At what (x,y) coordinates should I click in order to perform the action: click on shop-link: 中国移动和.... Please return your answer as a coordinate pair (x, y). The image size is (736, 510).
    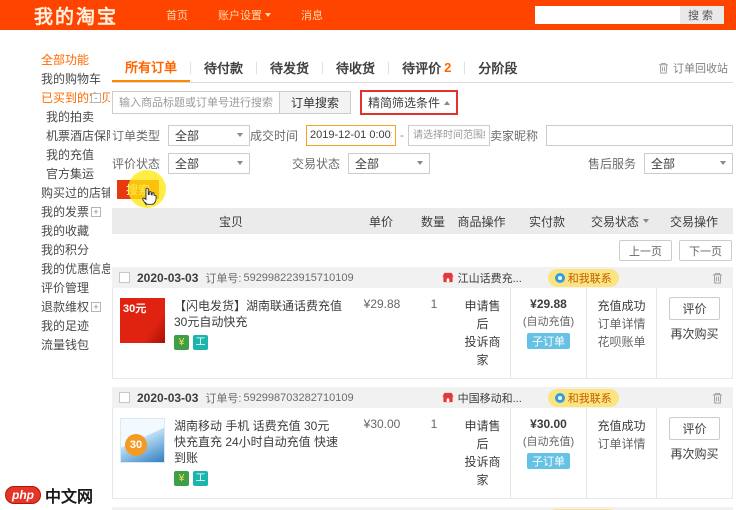
    Looking at the image, I should click on (482, 398).